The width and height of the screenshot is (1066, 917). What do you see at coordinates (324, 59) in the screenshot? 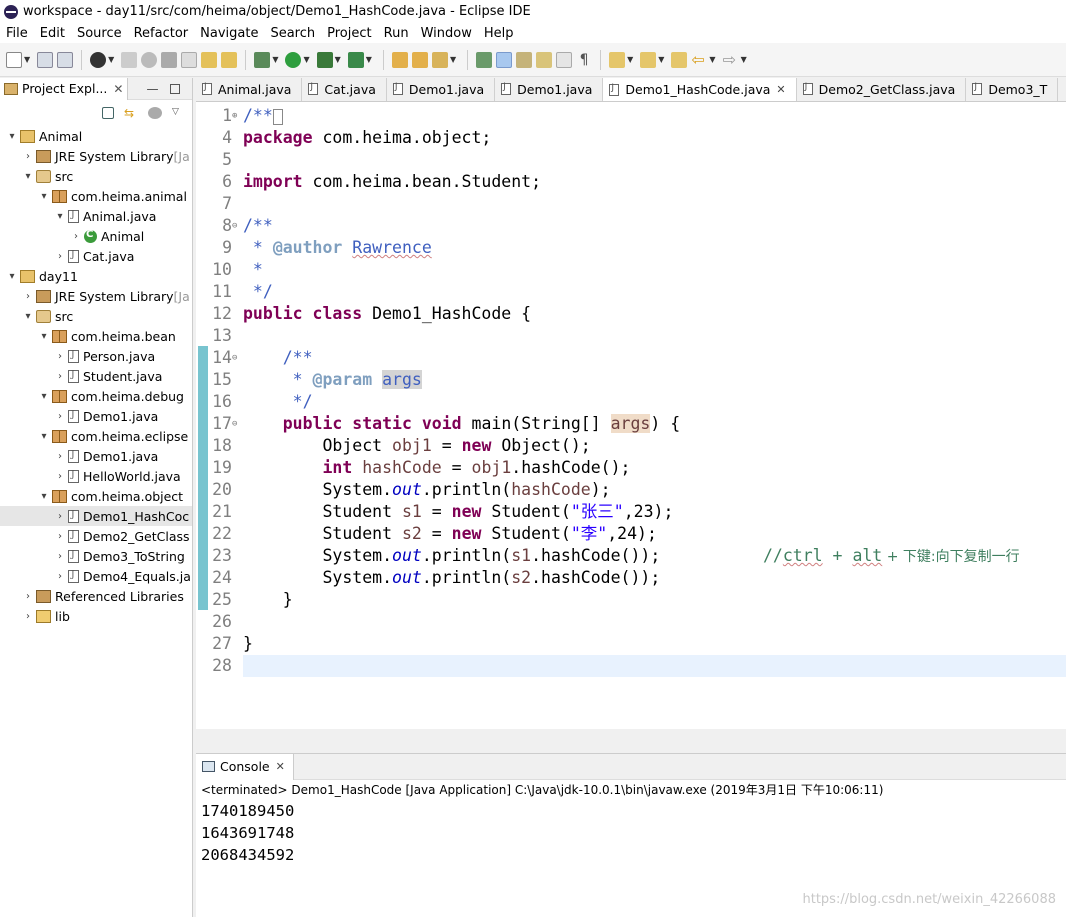
I see `coverage-icon` at bounding box center [324, 59].